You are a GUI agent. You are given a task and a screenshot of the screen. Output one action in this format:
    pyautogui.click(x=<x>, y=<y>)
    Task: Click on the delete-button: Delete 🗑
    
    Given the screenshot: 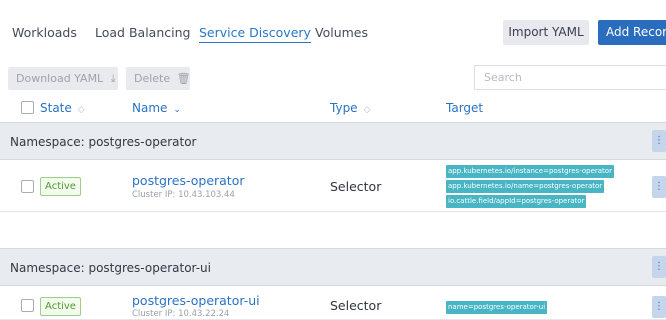 What is the action you would take?
    pyautogui.click(x=158, y=78)
    